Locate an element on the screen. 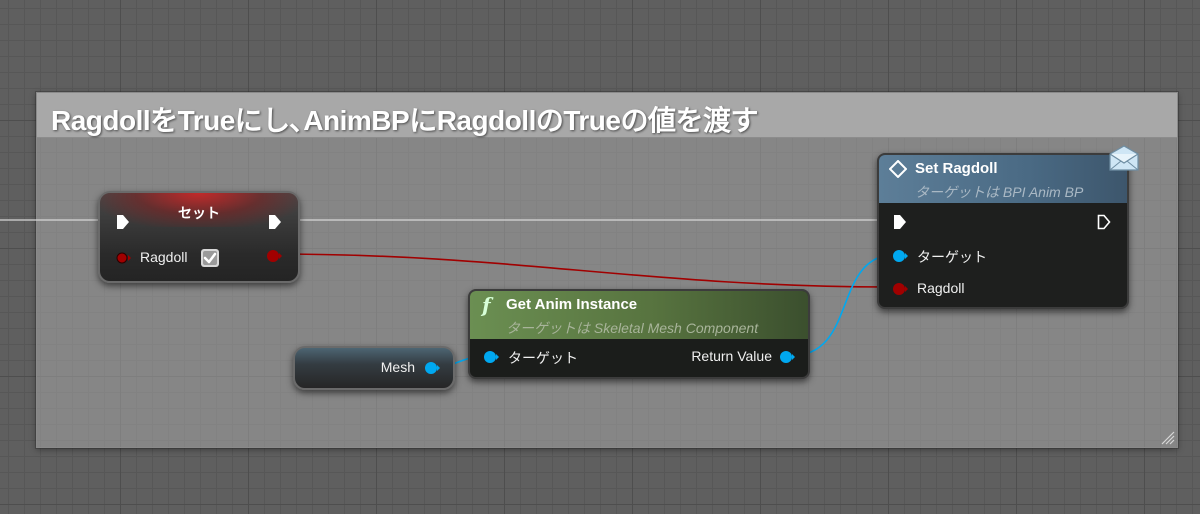 Image resolution: width=1200 pixels, height=514 pixels. bool-wire is located at coordinates (585, 270).